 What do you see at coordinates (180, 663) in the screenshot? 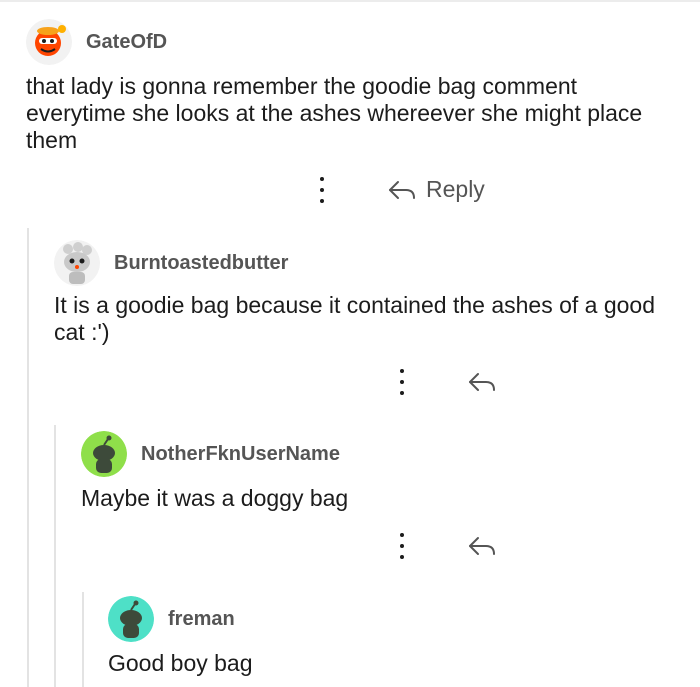
I see `comment-text: Good boy bag` at bounding box center [180, 663].